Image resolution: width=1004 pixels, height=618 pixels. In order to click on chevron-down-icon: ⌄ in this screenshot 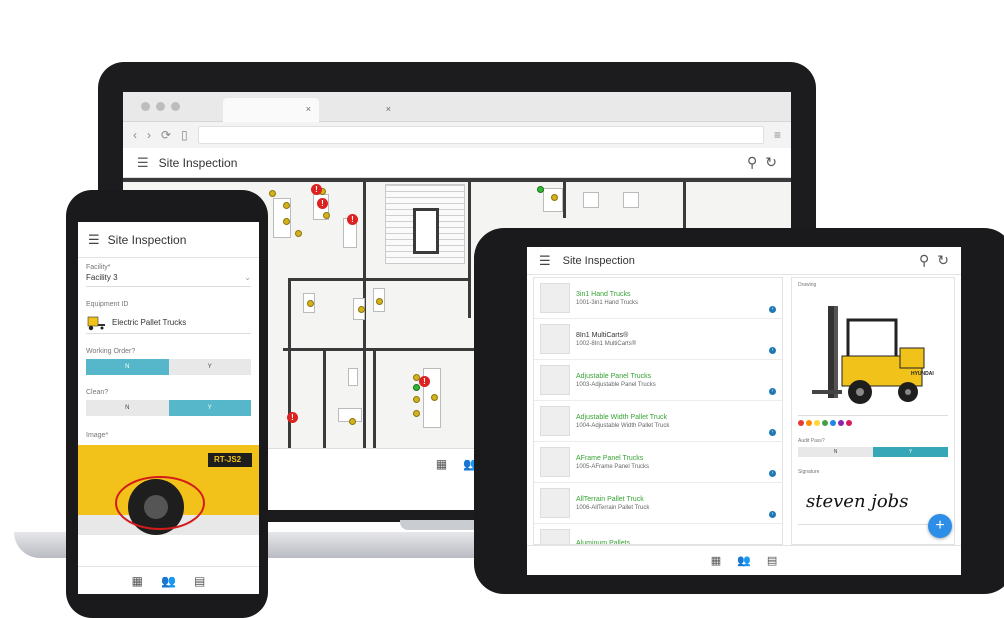, I will do `click(247, 277)`.